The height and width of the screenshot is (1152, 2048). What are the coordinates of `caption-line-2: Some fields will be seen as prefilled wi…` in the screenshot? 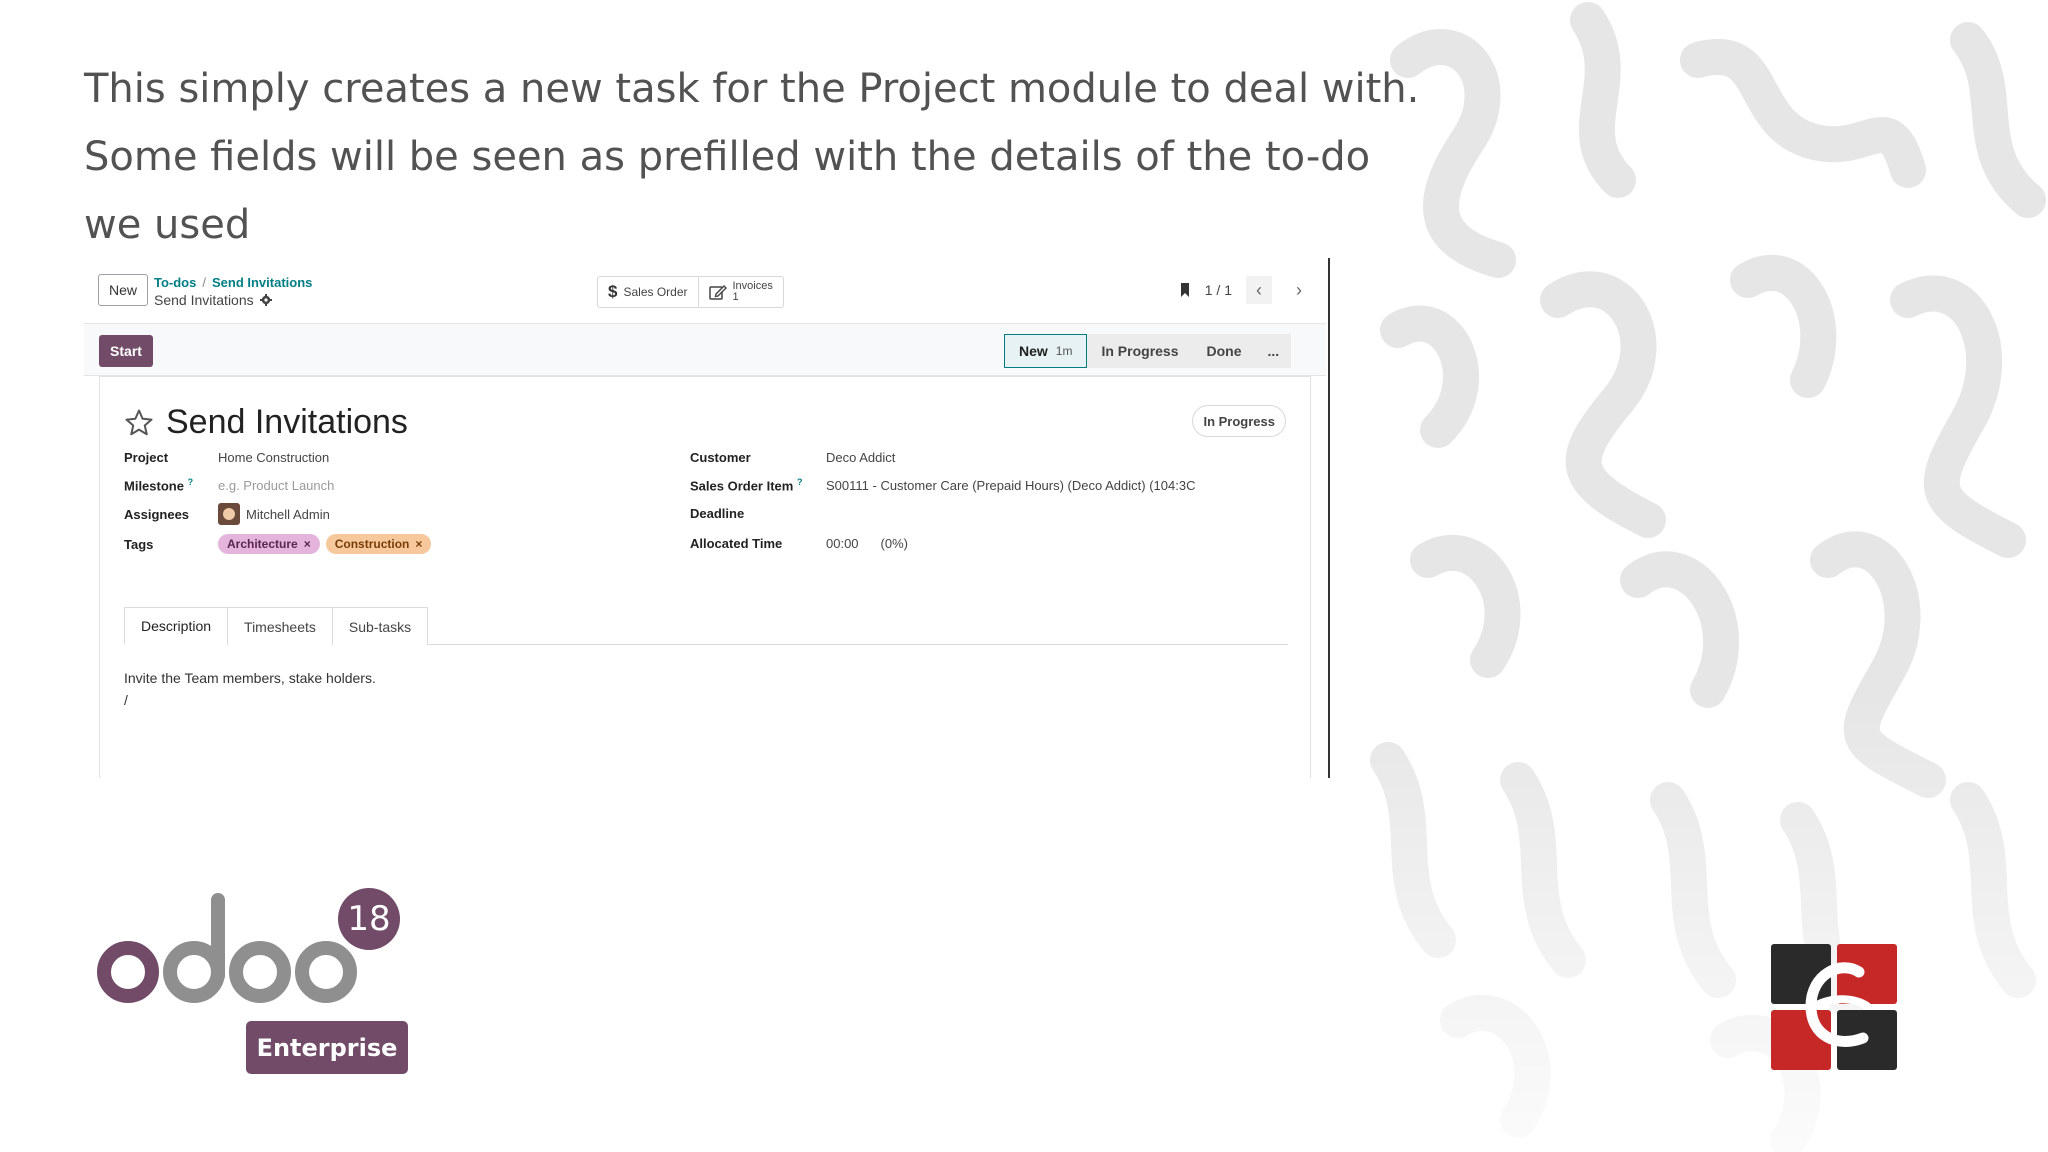 It's located at (727, 157).